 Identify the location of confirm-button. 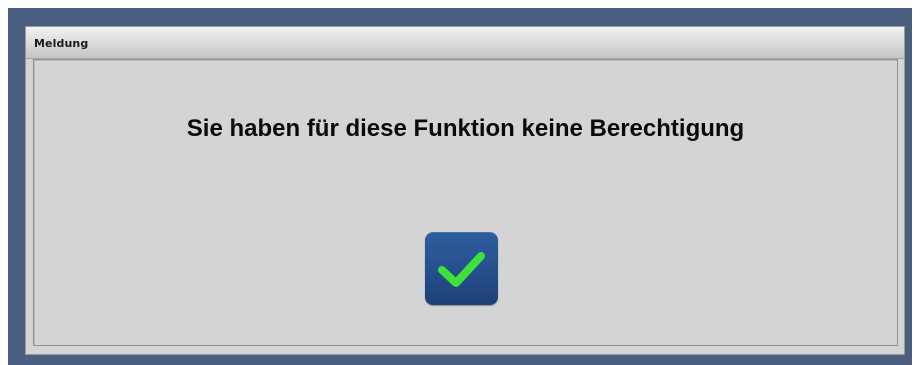
(461, 268).